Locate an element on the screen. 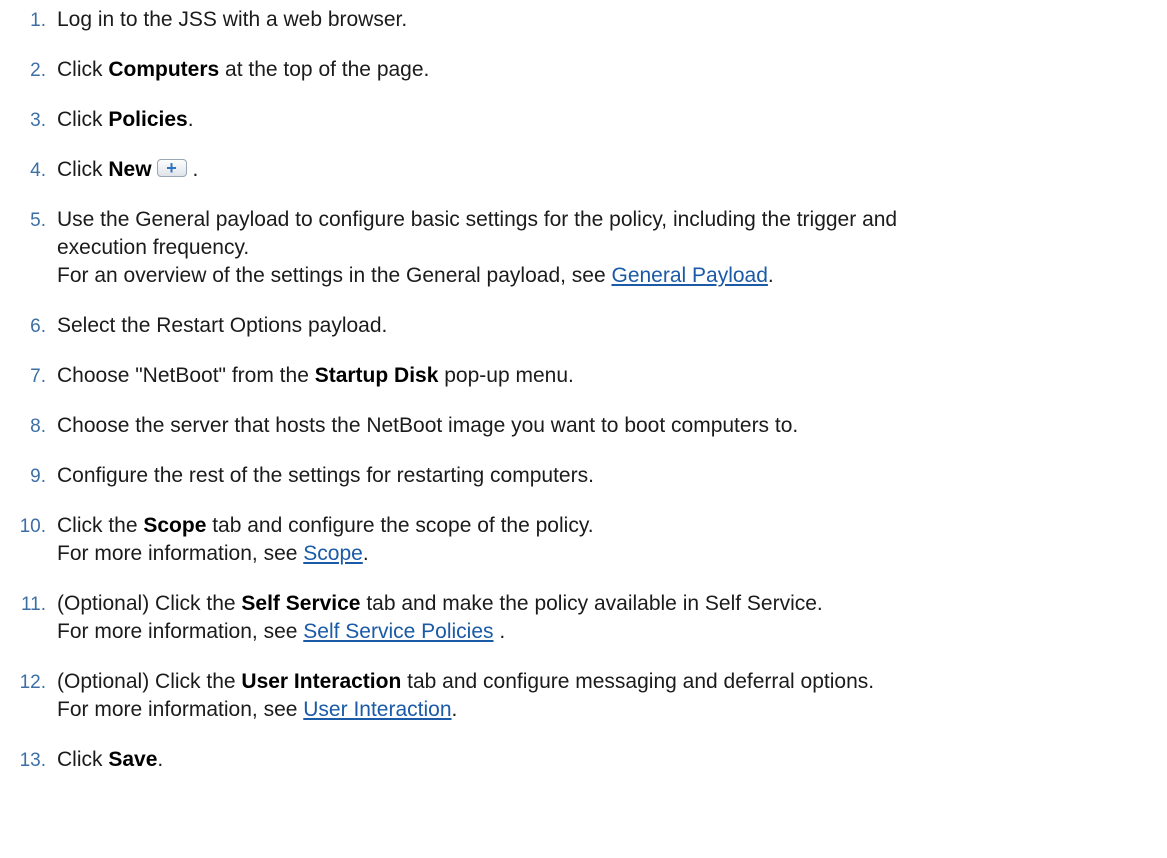 The height and width of the screenshot is (858, 1167). step-number: 6. is located at coordinates (38, 326).